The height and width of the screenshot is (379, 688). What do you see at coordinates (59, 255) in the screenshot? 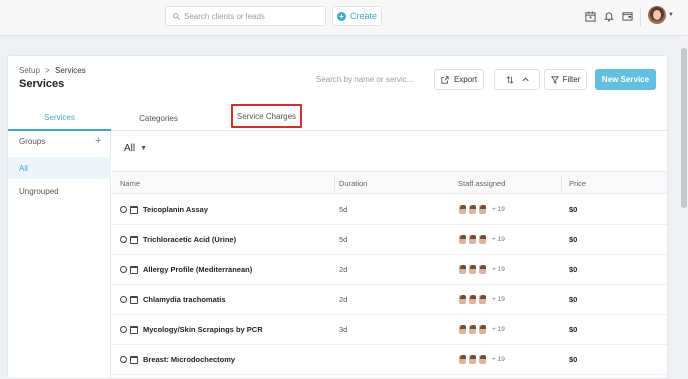
I see `groups-sidebar: Groups + All Ungrouped` at bounding box center [59, 255].